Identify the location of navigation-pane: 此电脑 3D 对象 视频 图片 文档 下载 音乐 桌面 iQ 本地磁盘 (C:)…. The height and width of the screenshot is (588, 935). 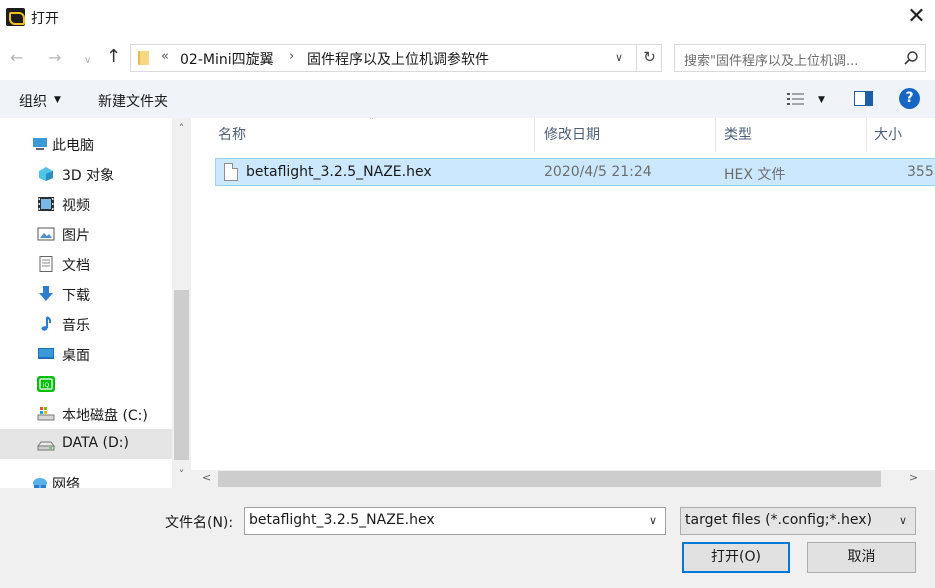
(86, 303).